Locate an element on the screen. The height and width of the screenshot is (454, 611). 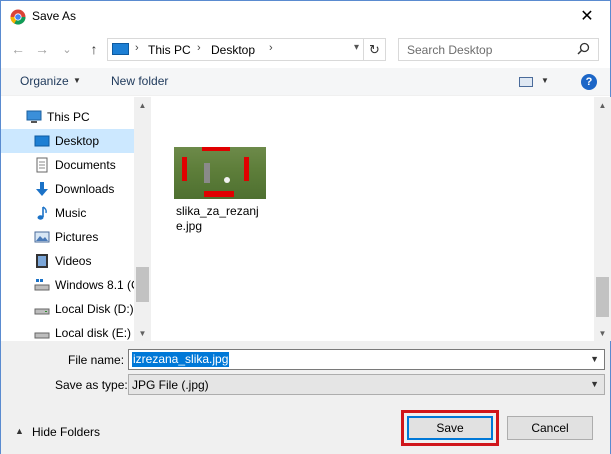
sidebar-item-downloads: Downloads is located at coordinates (67, 189).